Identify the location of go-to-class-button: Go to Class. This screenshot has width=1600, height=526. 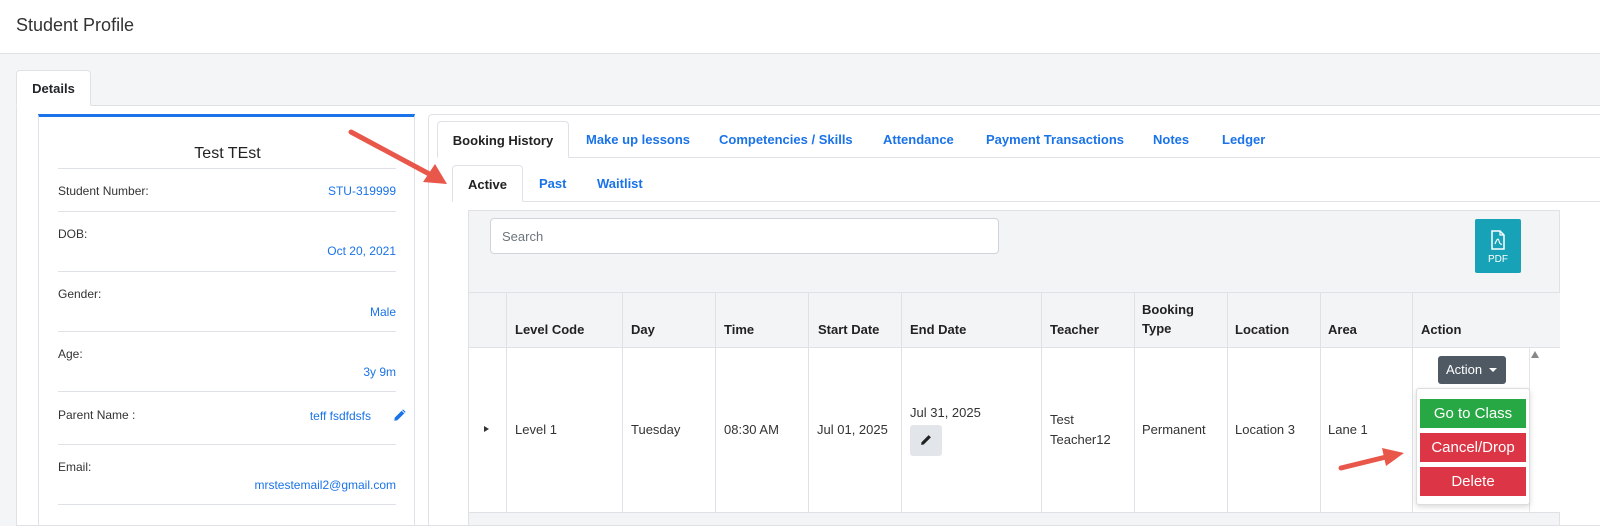
(1473, 413).